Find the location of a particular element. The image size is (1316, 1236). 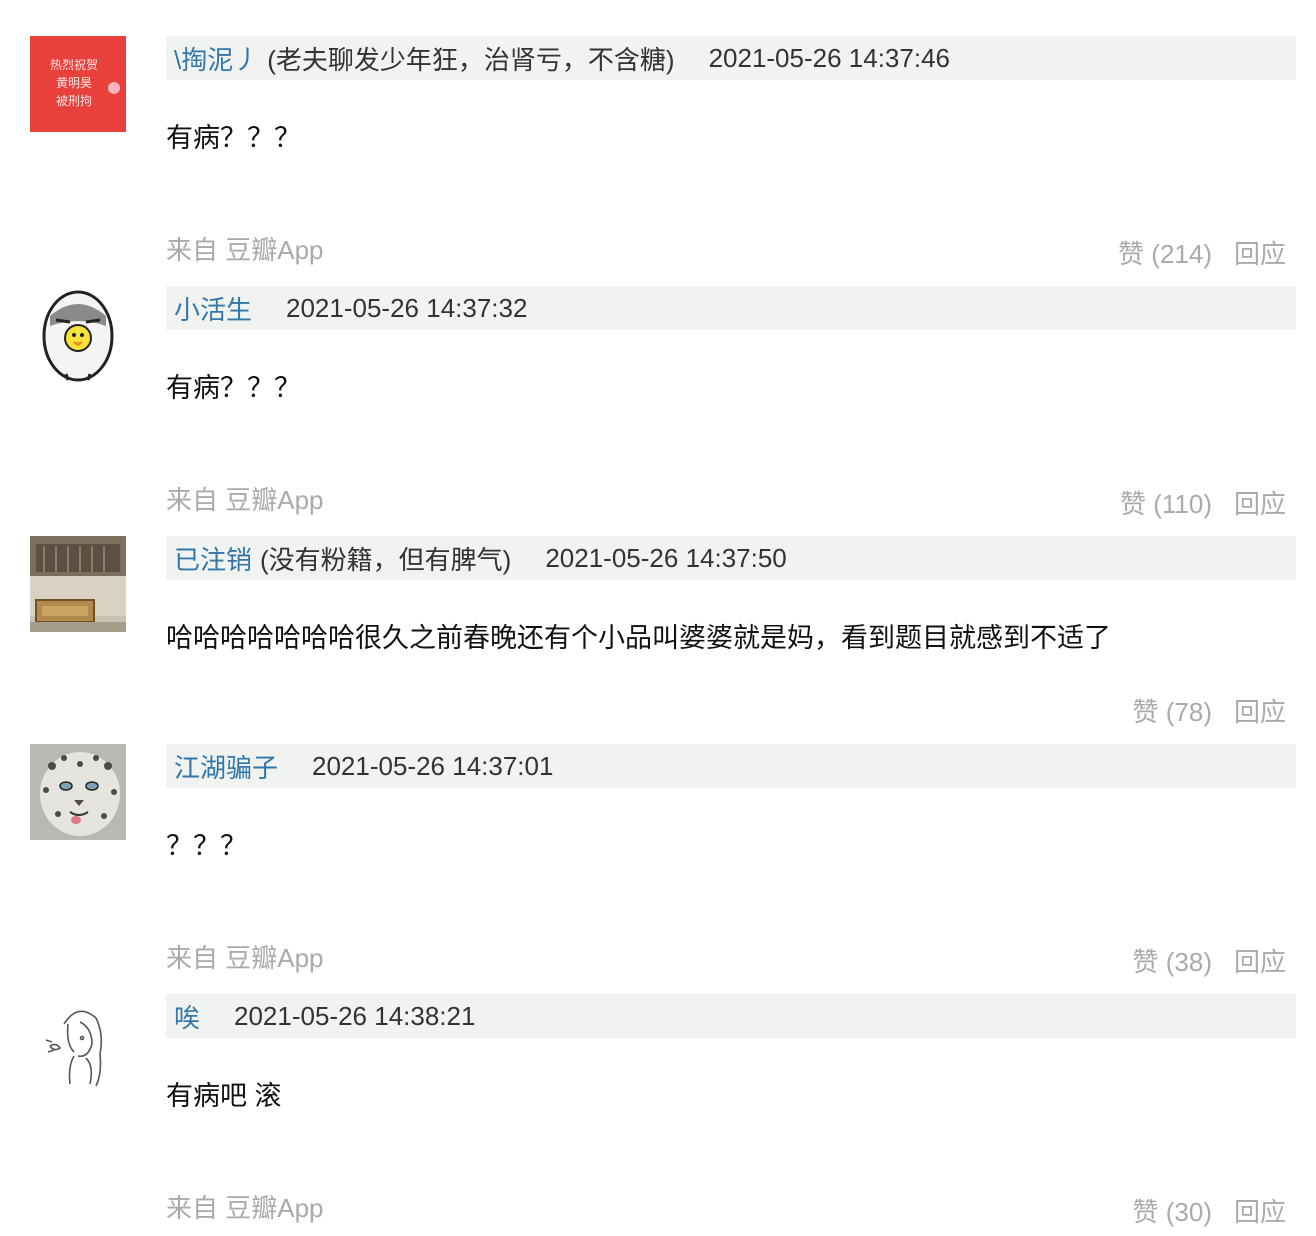

comment-header: 江湖骗子 2021-05-26 14:37:01 is located at coordinates (731, 766).